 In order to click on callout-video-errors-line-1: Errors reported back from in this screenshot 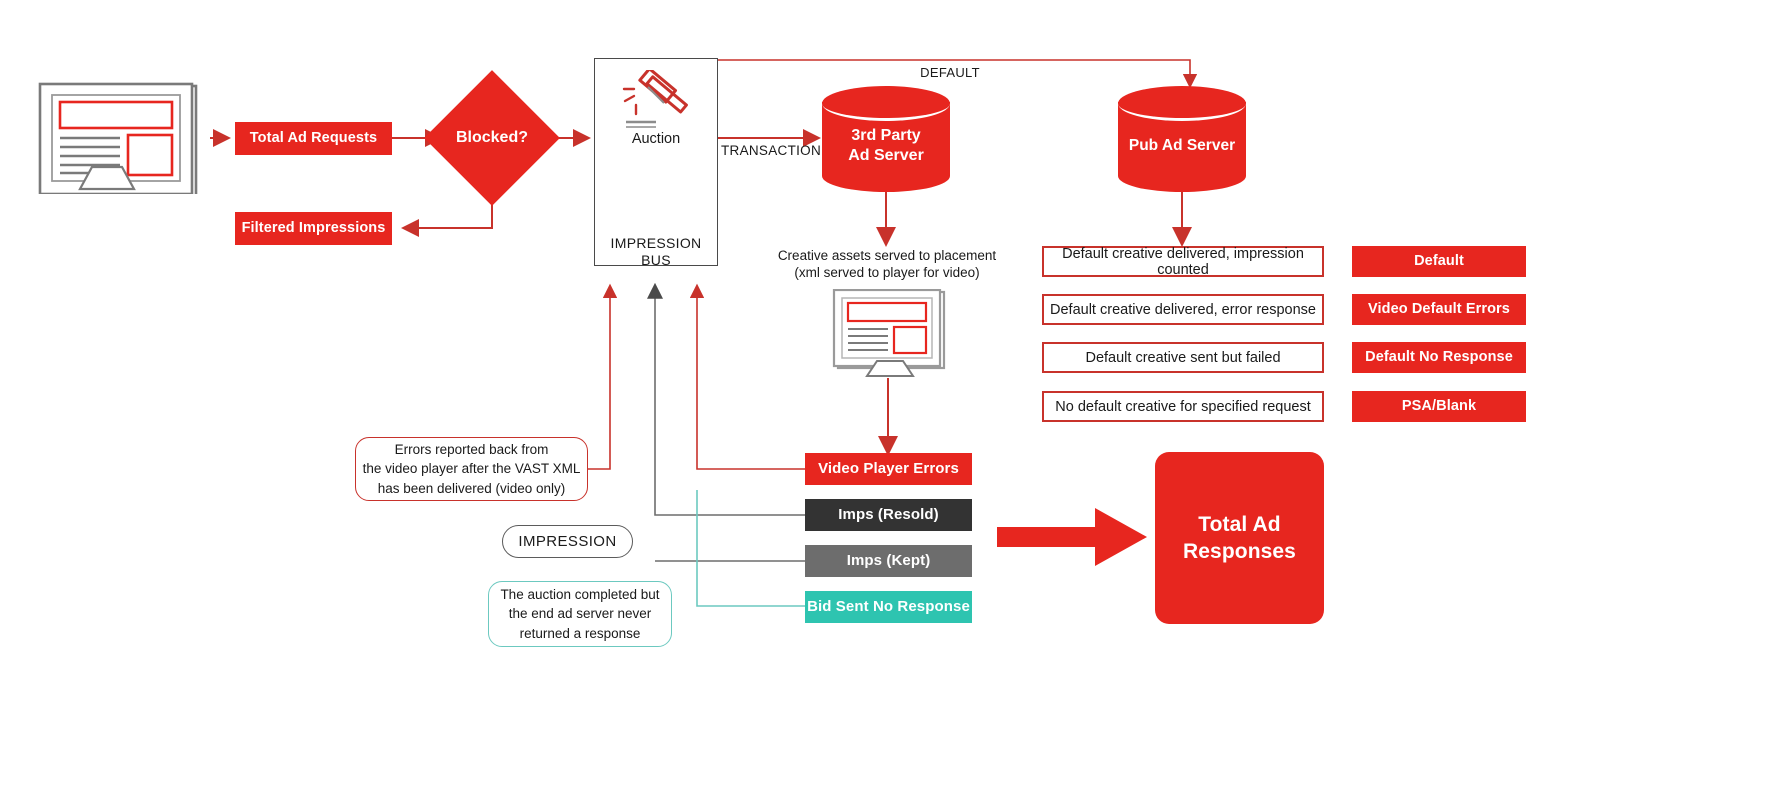, I will do `click(471, 450)`.